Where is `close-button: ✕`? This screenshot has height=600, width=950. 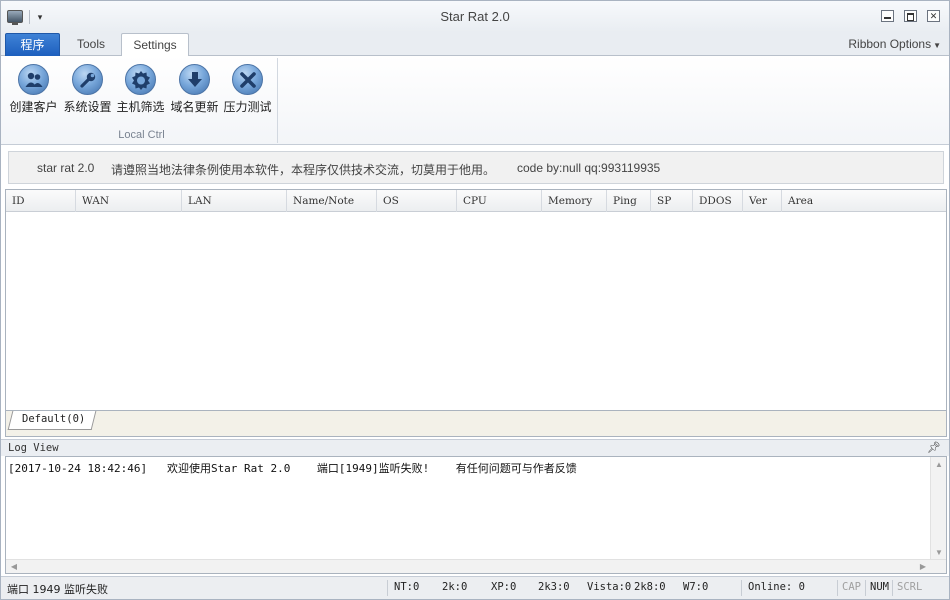 close-button: ✕ is located at coordinates (933, 16).